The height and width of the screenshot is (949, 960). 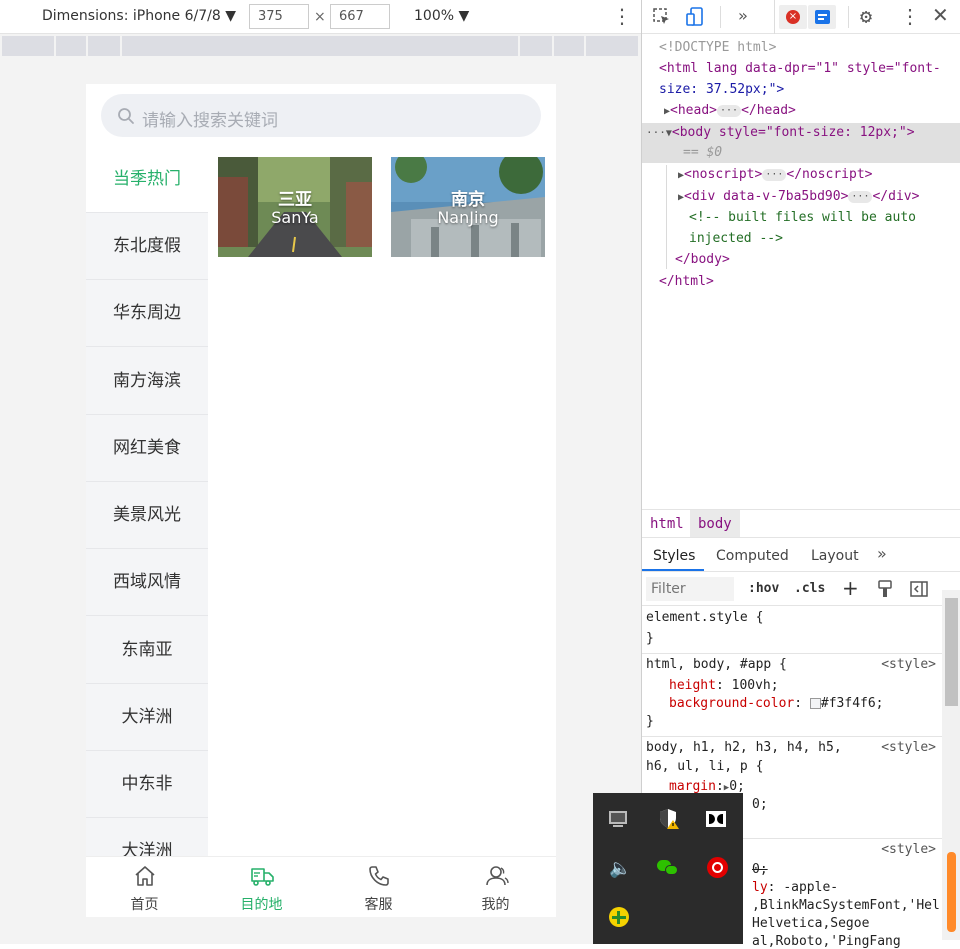 What do you see at coordinates (147, 179) in the screenshot?
I see `sidebar-item-hot: 当季热门` at bounding box center [147, 179].